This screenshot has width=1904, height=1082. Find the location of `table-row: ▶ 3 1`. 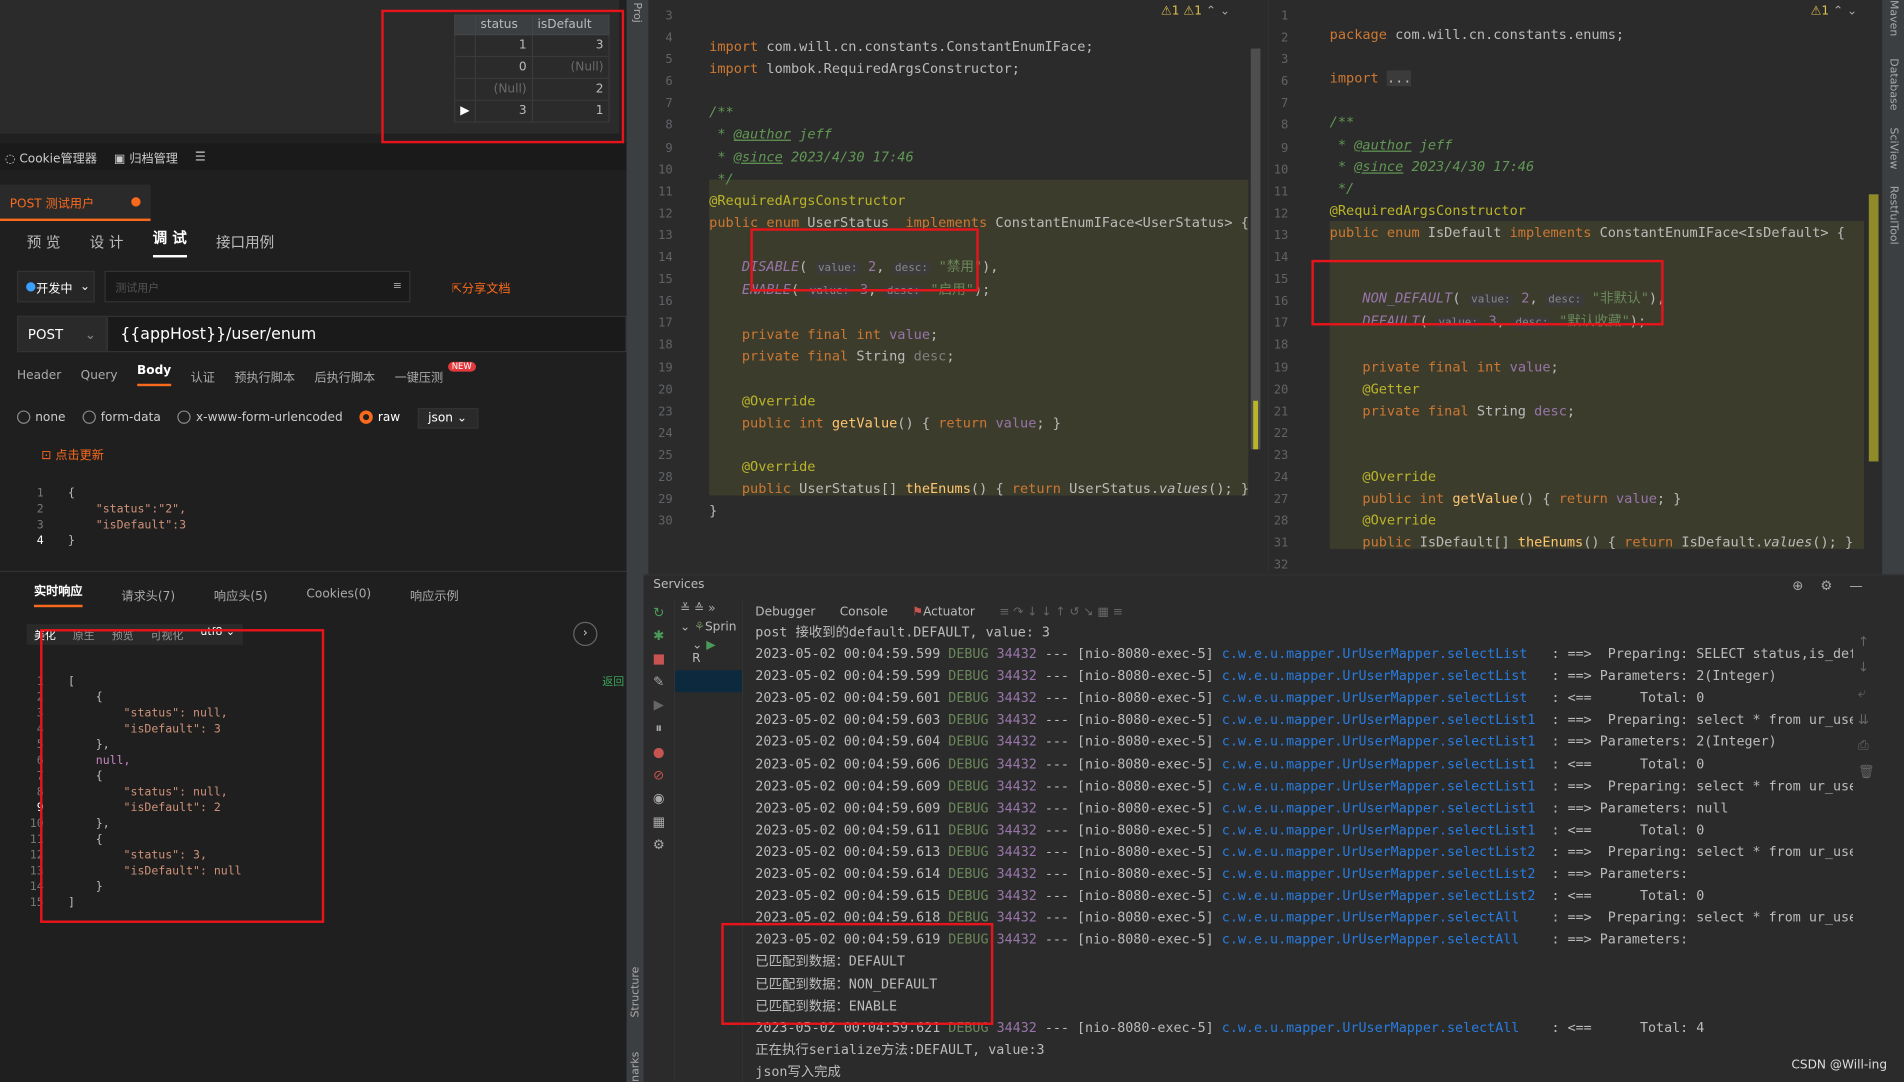

table-row: ▶ 3 1 is located at coordinates (532, 111).